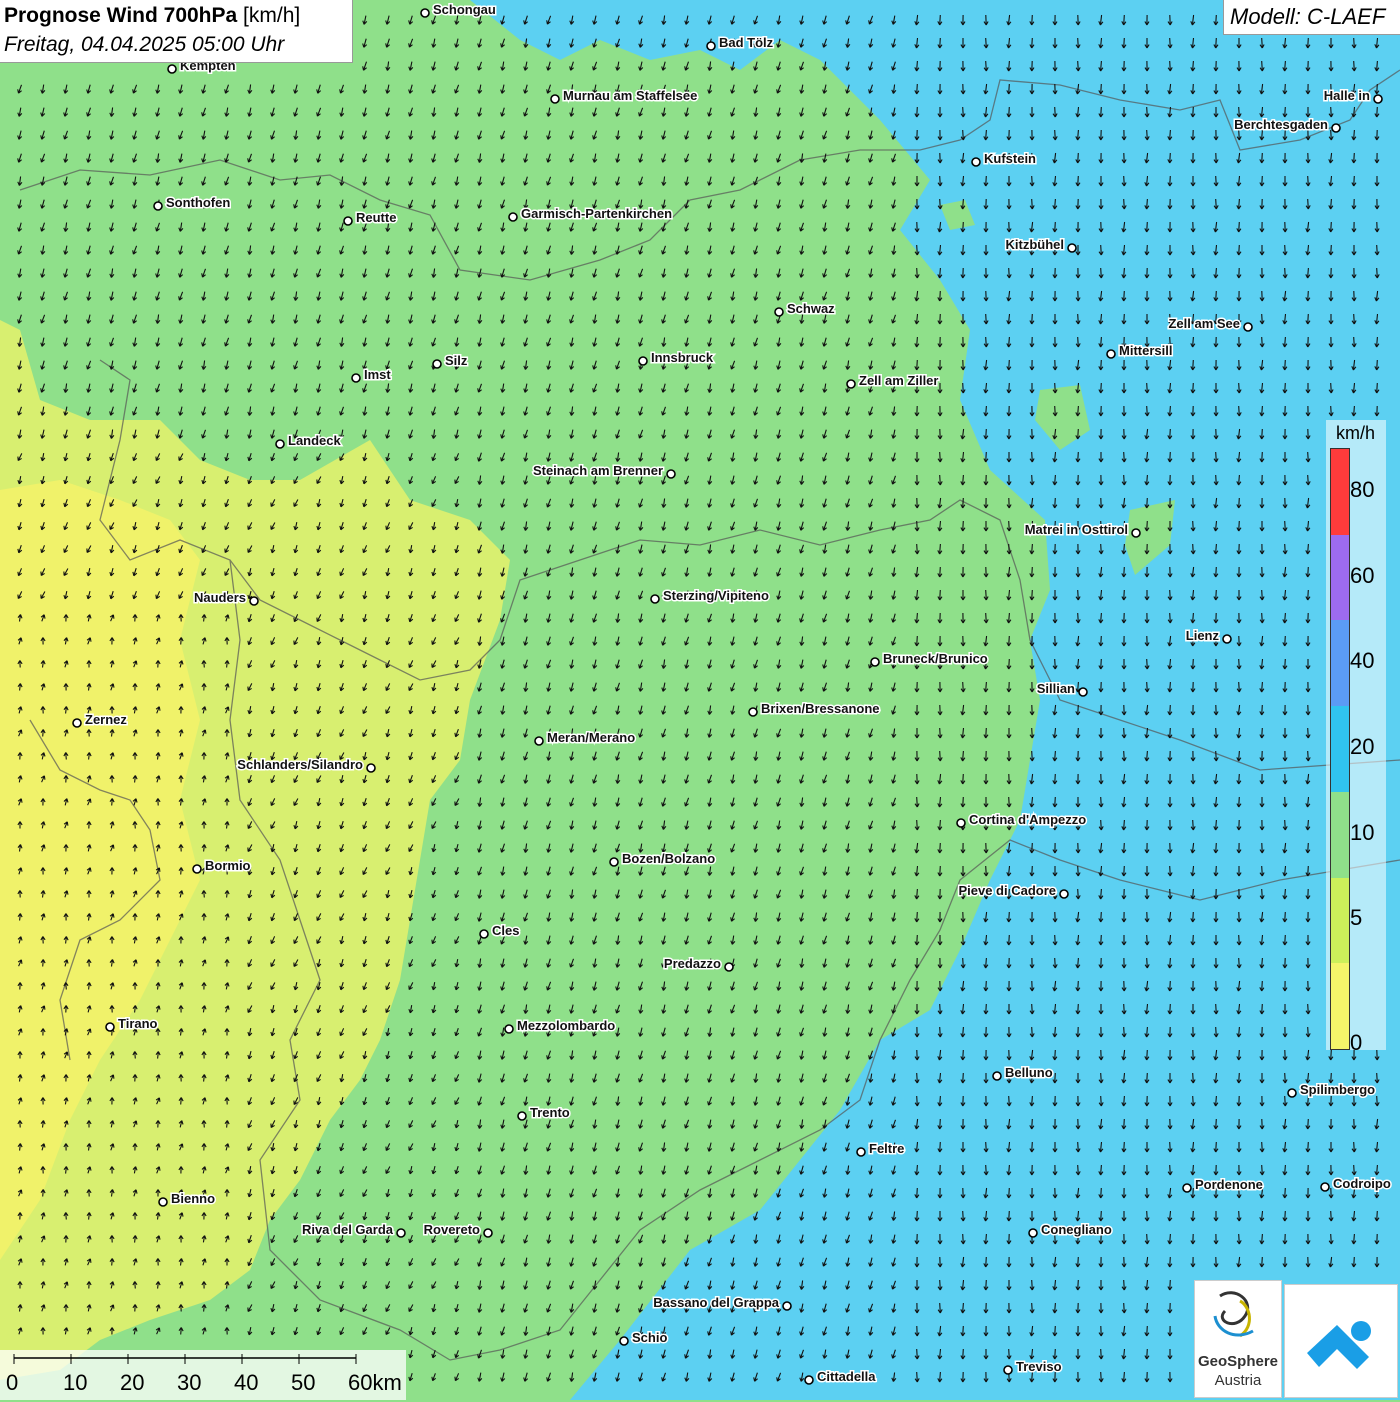 This screenshot has height=1402, width=1400. What do you see at coordinates (152, 15) in the screenshot?
I see `map-title: Prognose Wind 700hPa [km/h]` at bounding box center [152, 15].